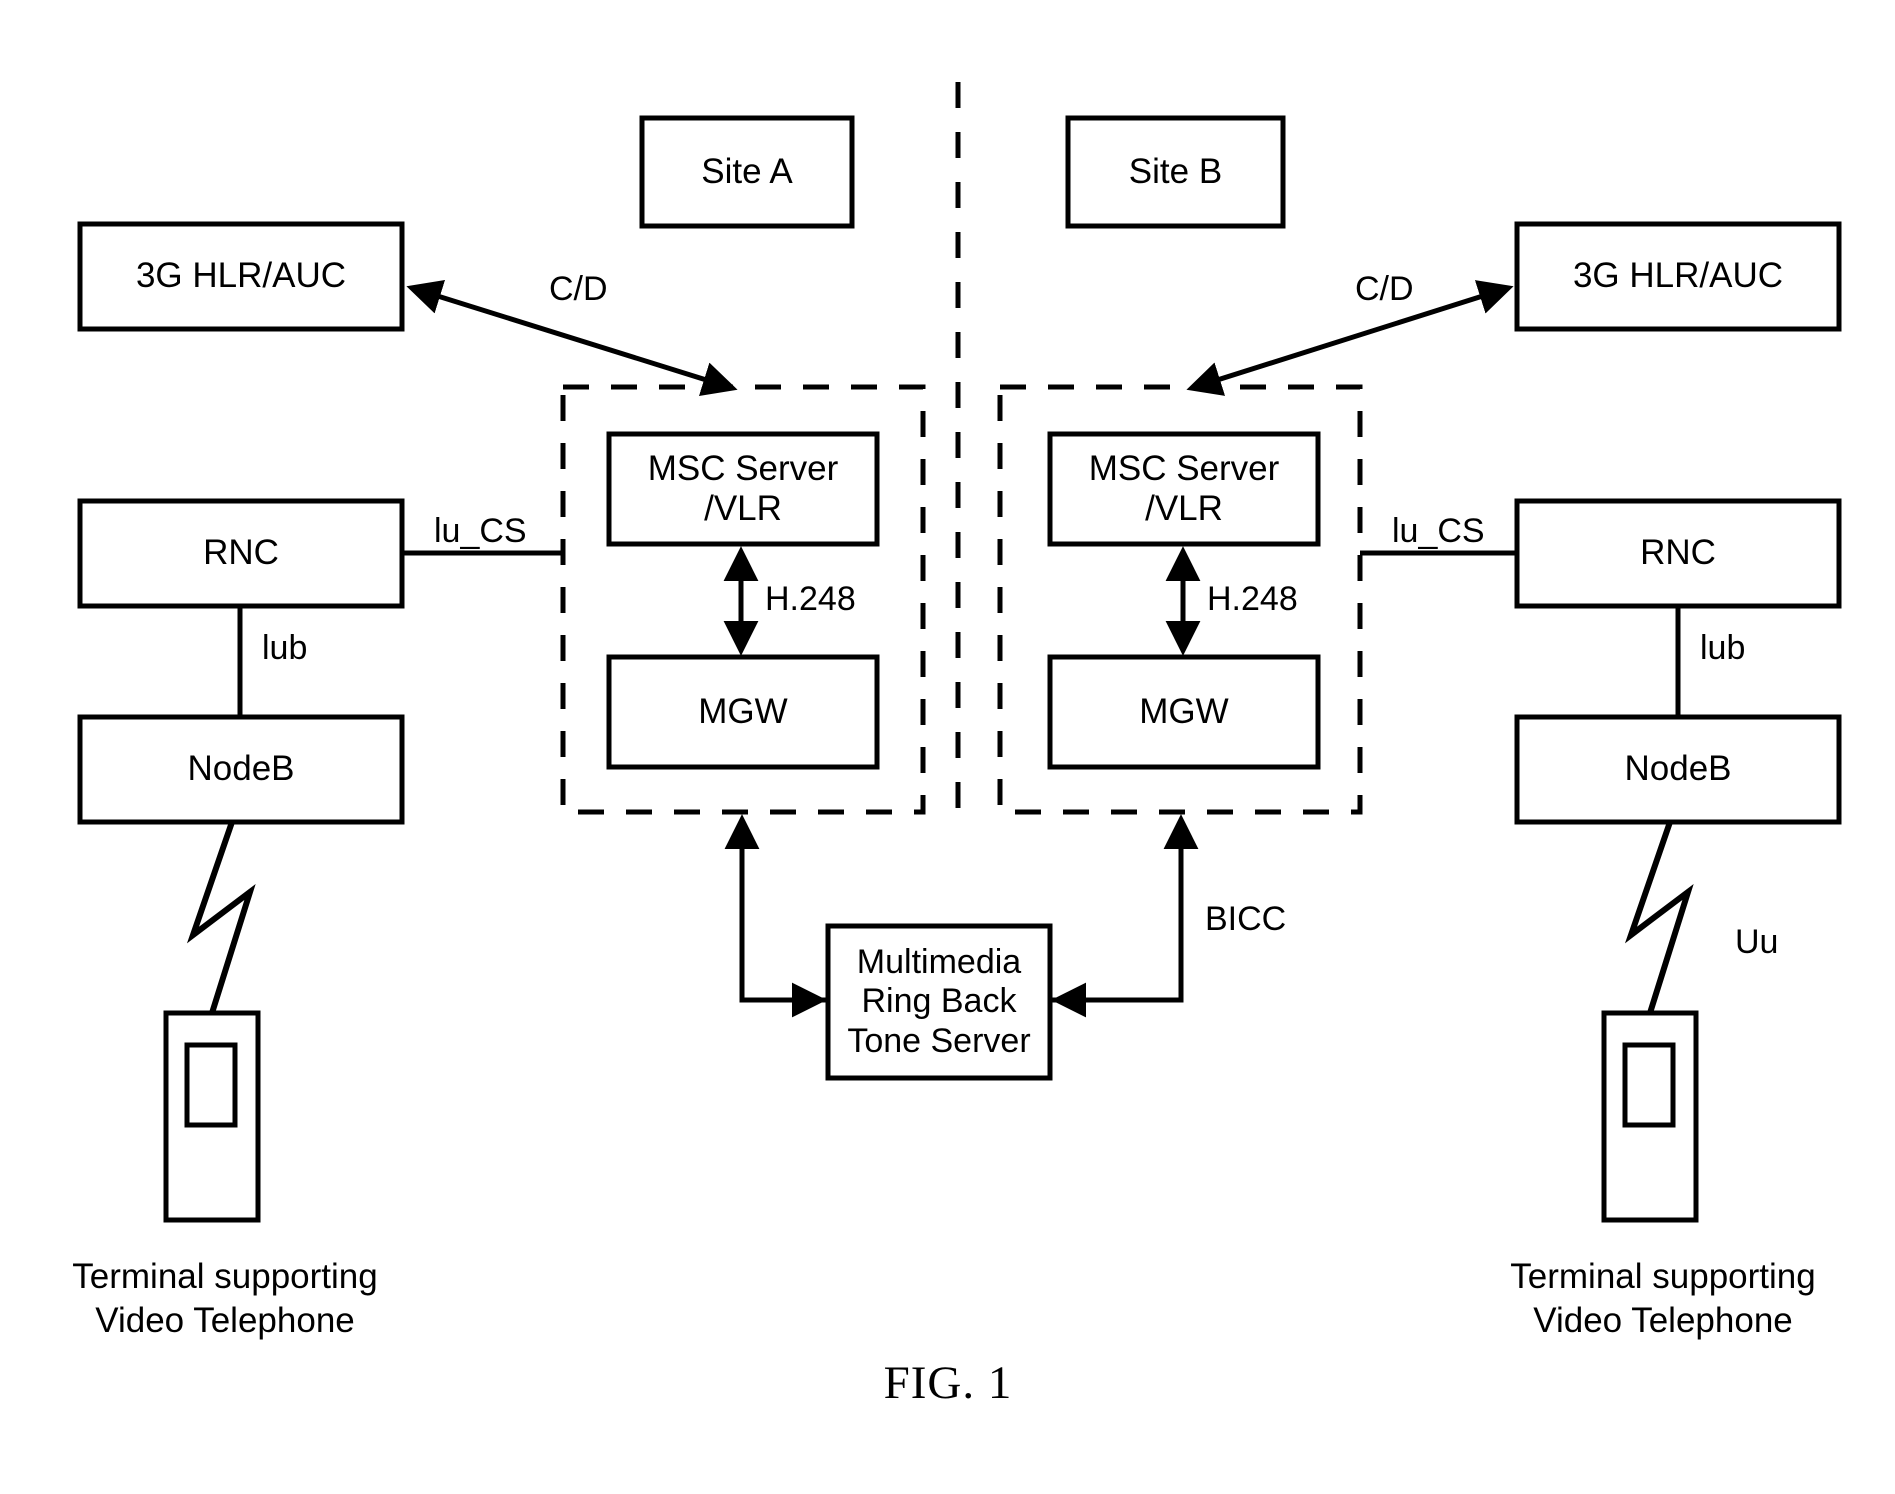 The image size is (1895, 1494). I want to click on figure-caption: FIG. 1, so click(948, 1383).